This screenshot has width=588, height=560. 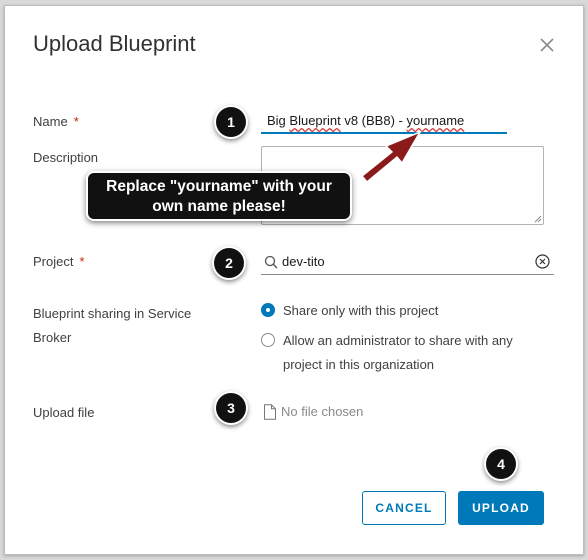 What do you see at coordinates (268, 310) in the screenshot?
I see `radio-selected` at bounding box center [268, 310].